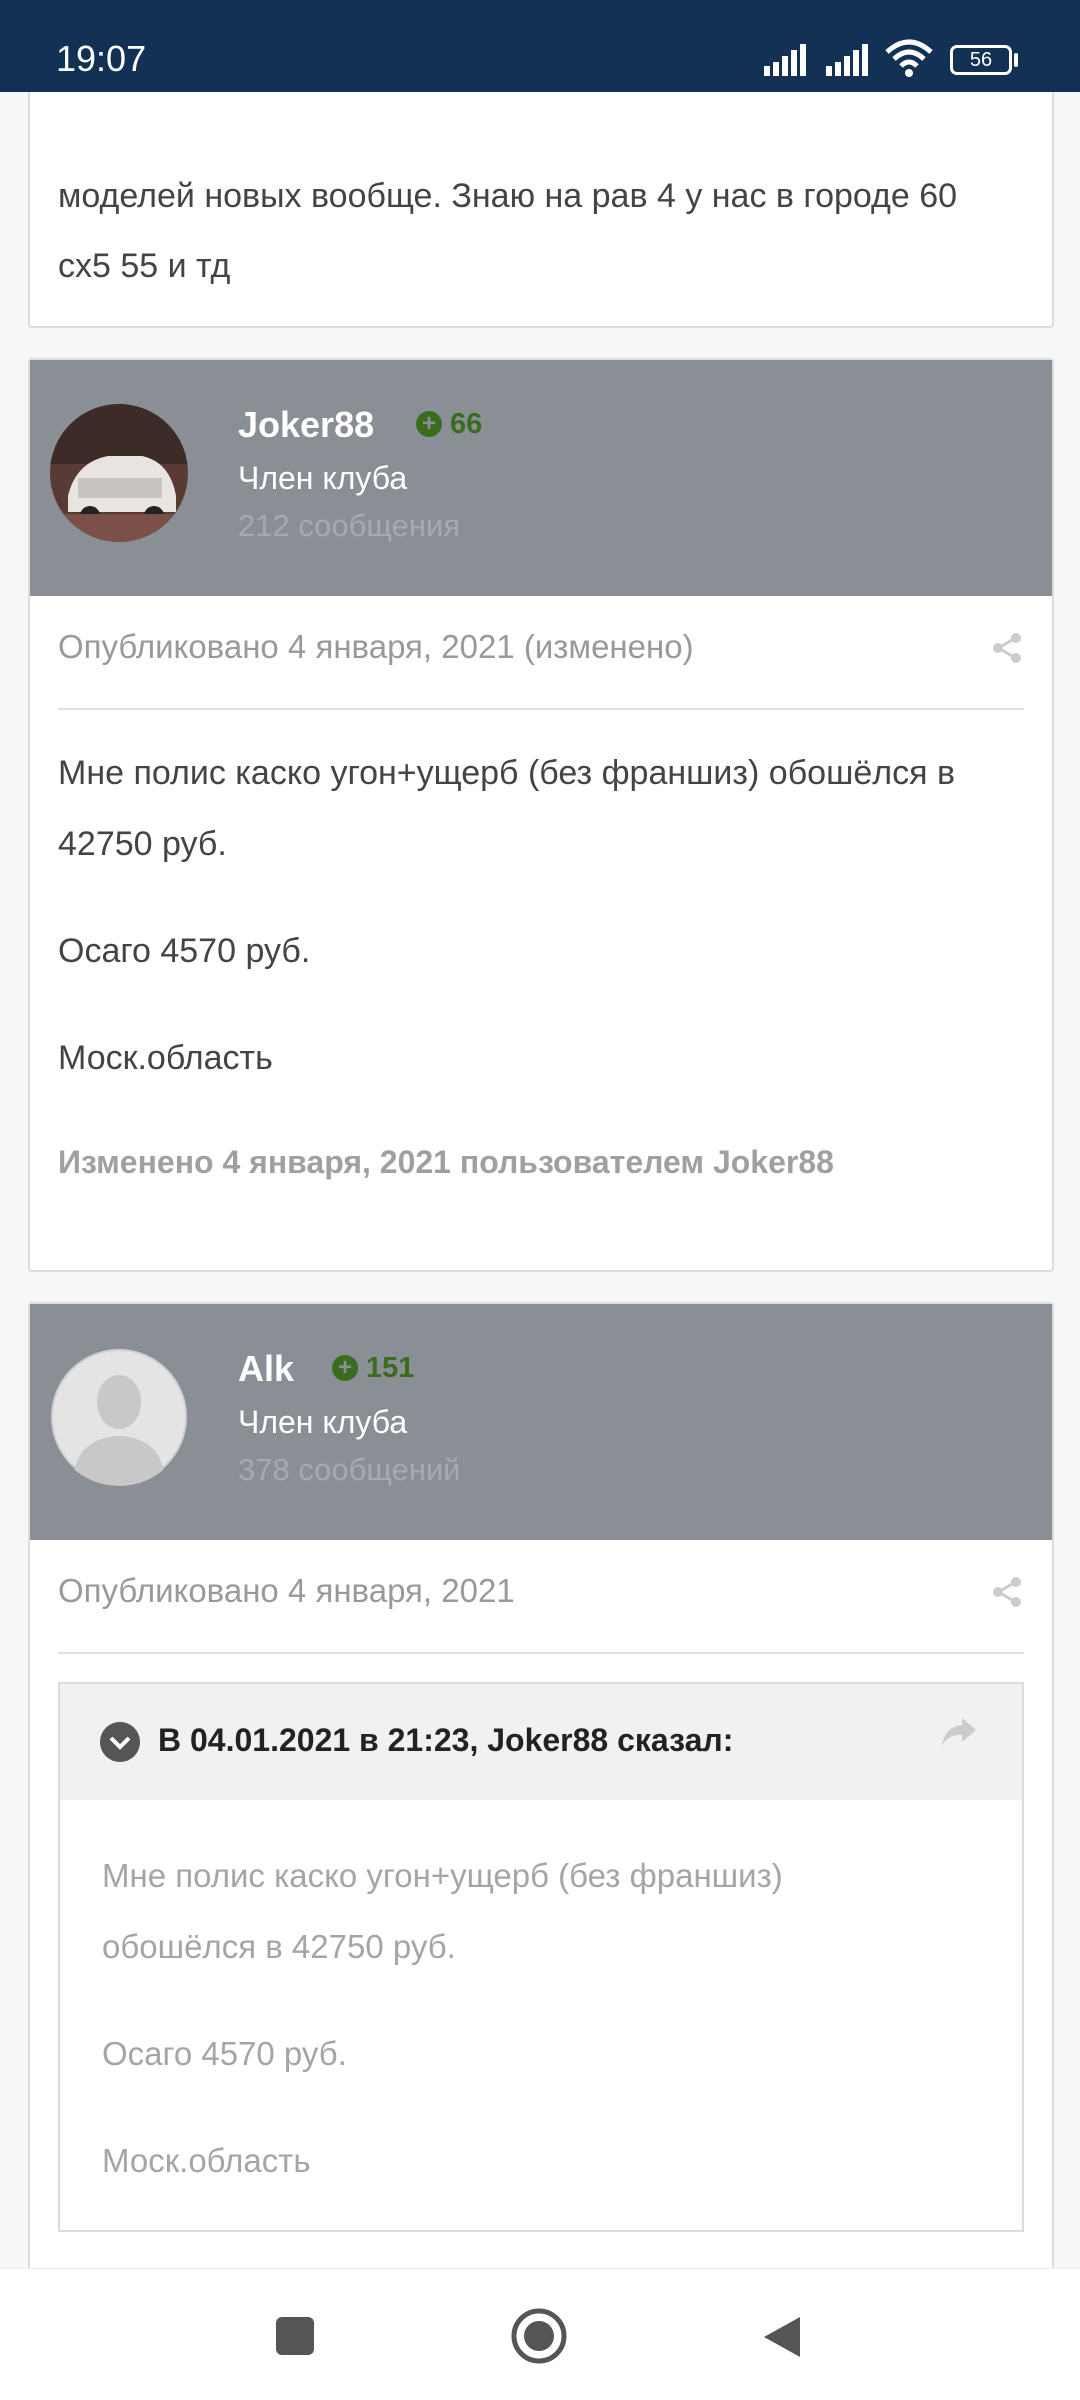  Describe the element at coordinates (206, 2160) in the screenshot. I see `quote-line: Моск.область` at that location.